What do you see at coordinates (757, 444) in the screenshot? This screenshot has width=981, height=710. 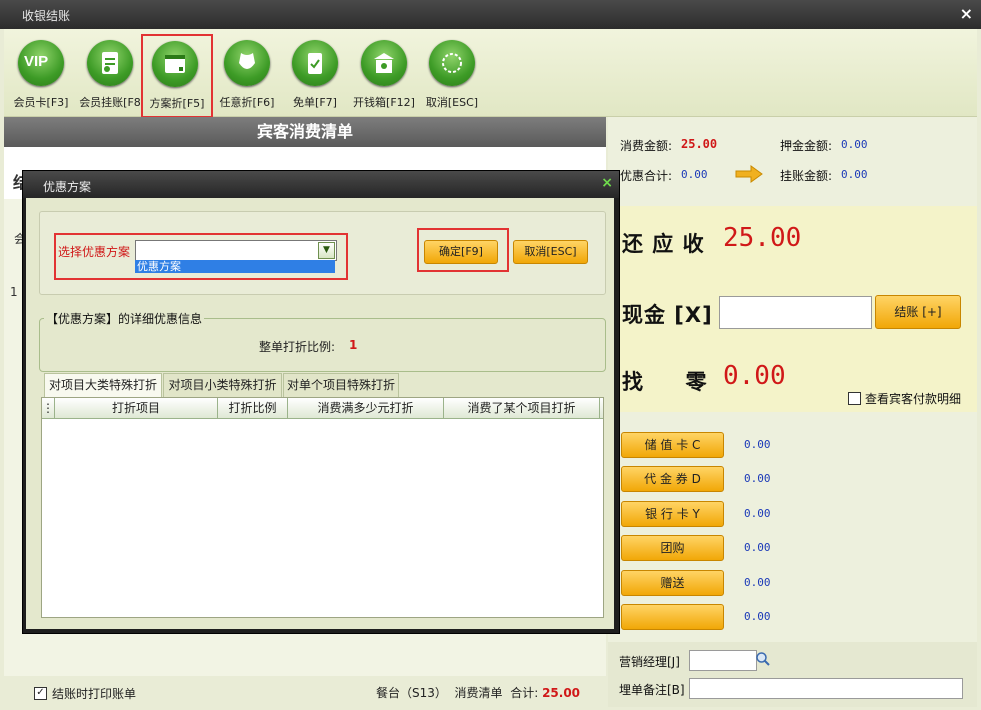 I see `stored-value-card-value: 0.00` at bounding box center [757, 444].